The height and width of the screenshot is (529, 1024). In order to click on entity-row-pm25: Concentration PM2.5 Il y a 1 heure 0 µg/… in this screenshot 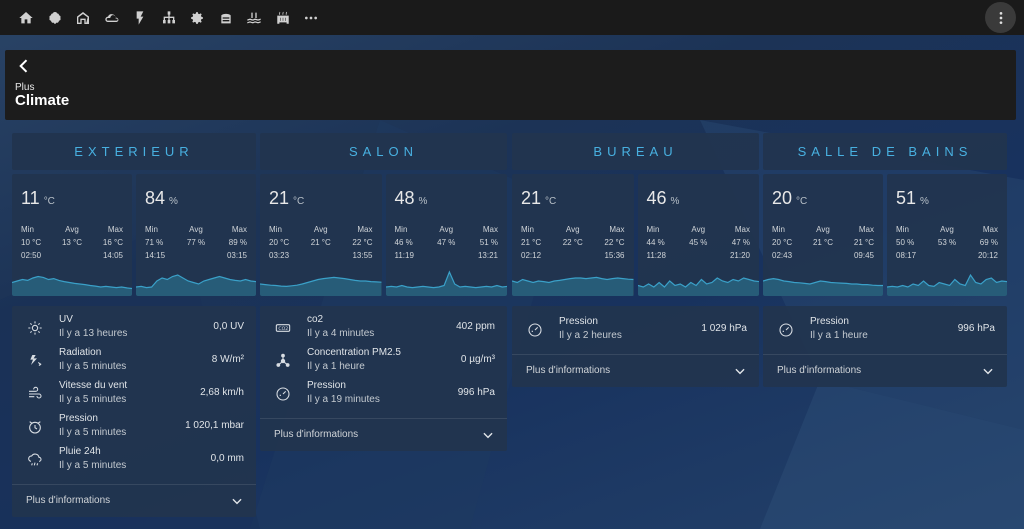, I will do `click(383, 360)`.